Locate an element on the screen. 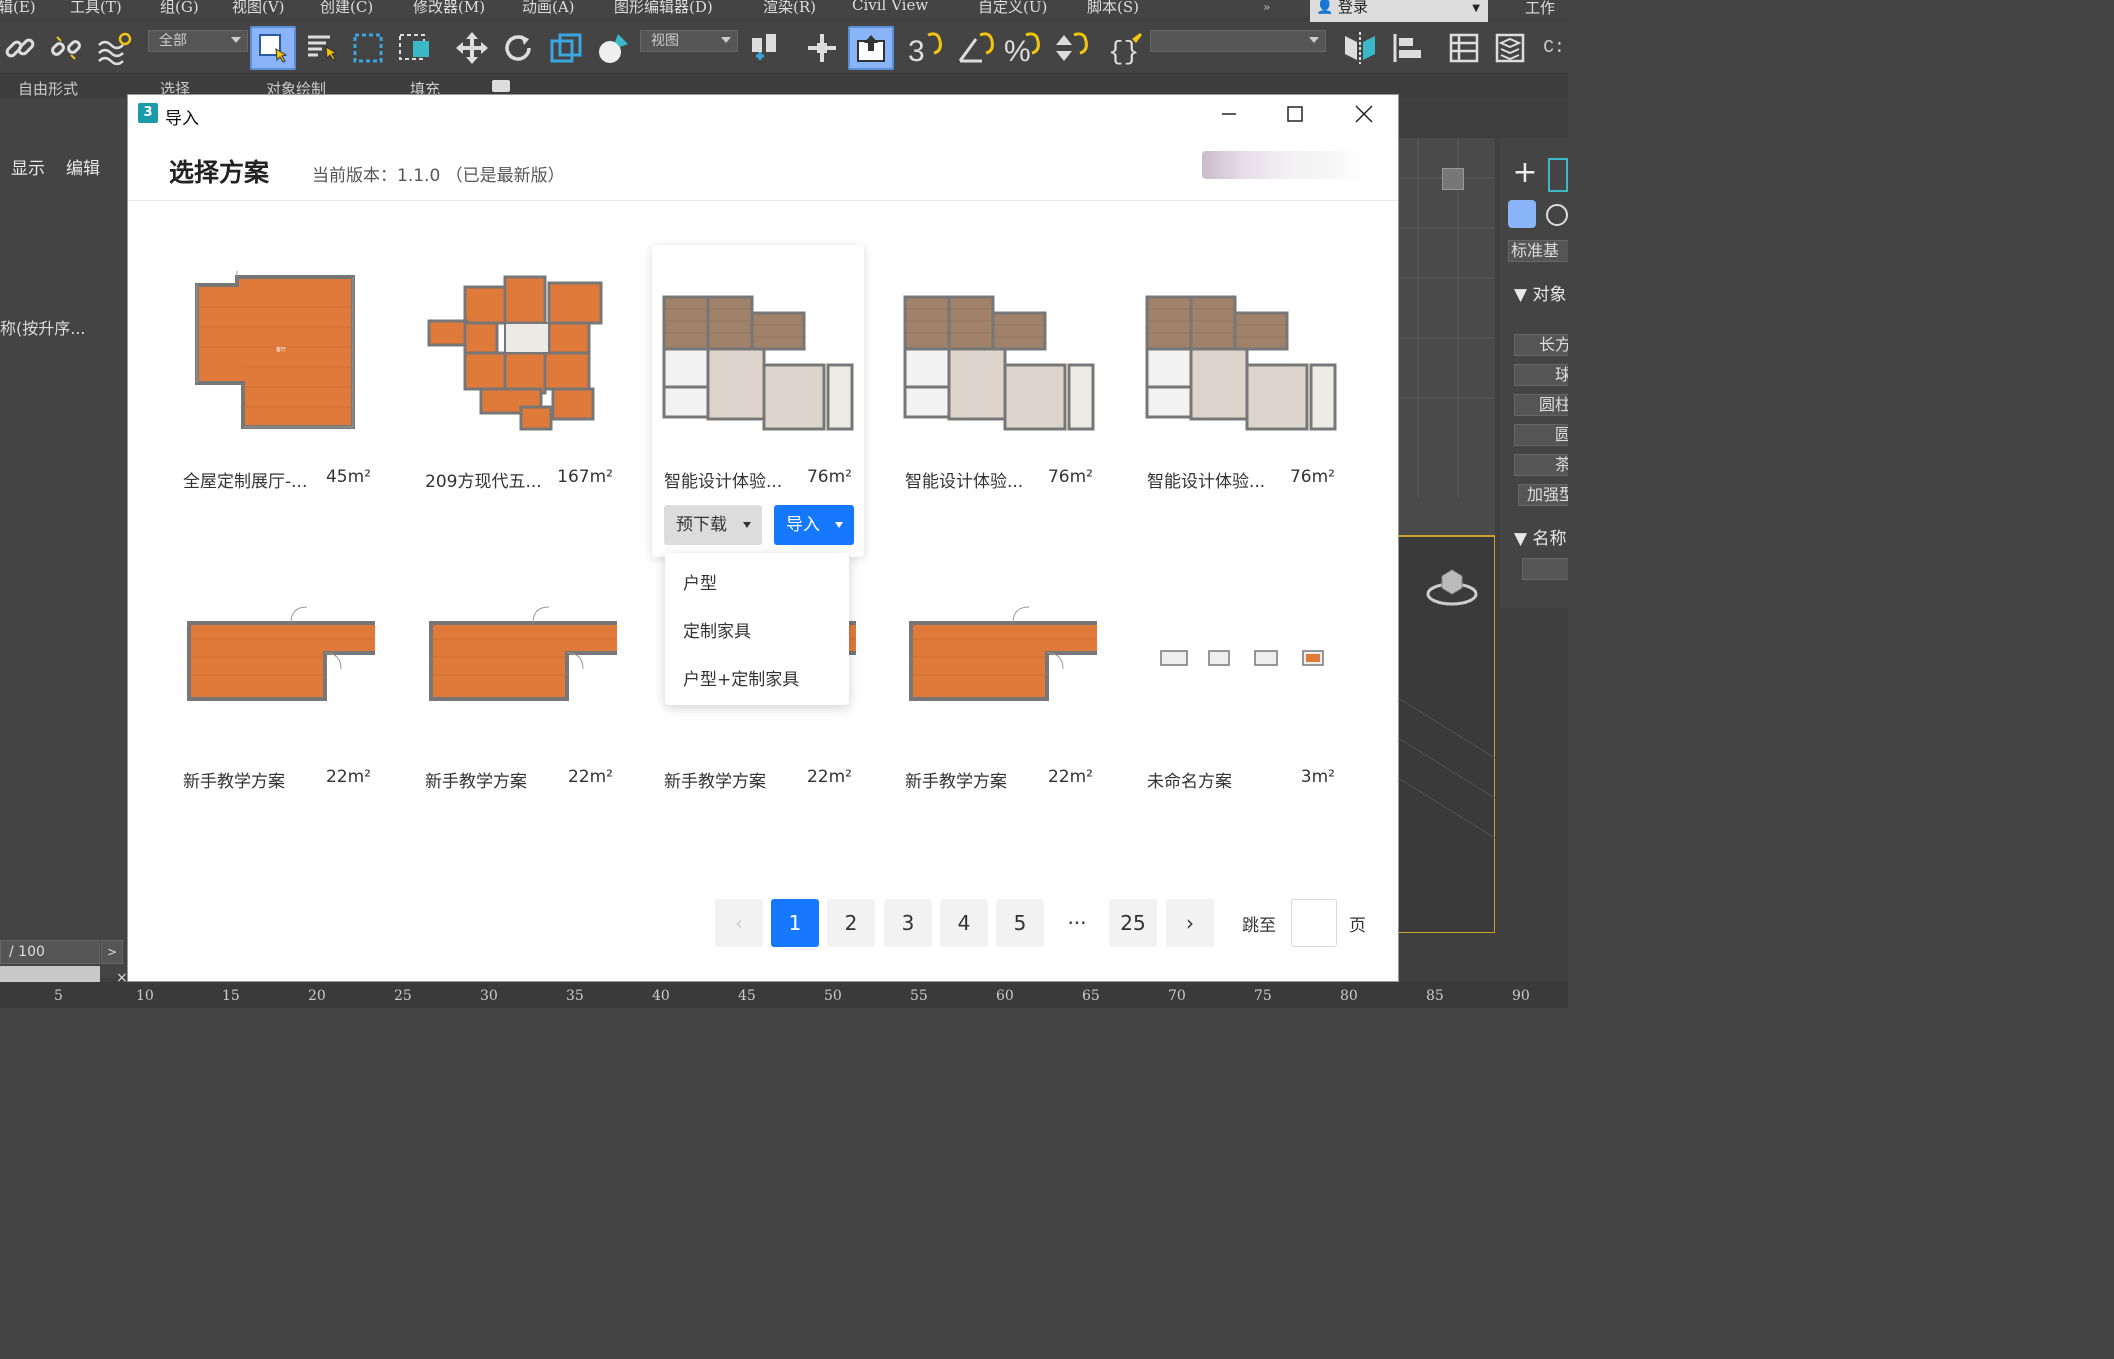 Image resolution: width=2114 pixels, height=1359 pixels. shapes-icon is located at coordinates (1557, 215).